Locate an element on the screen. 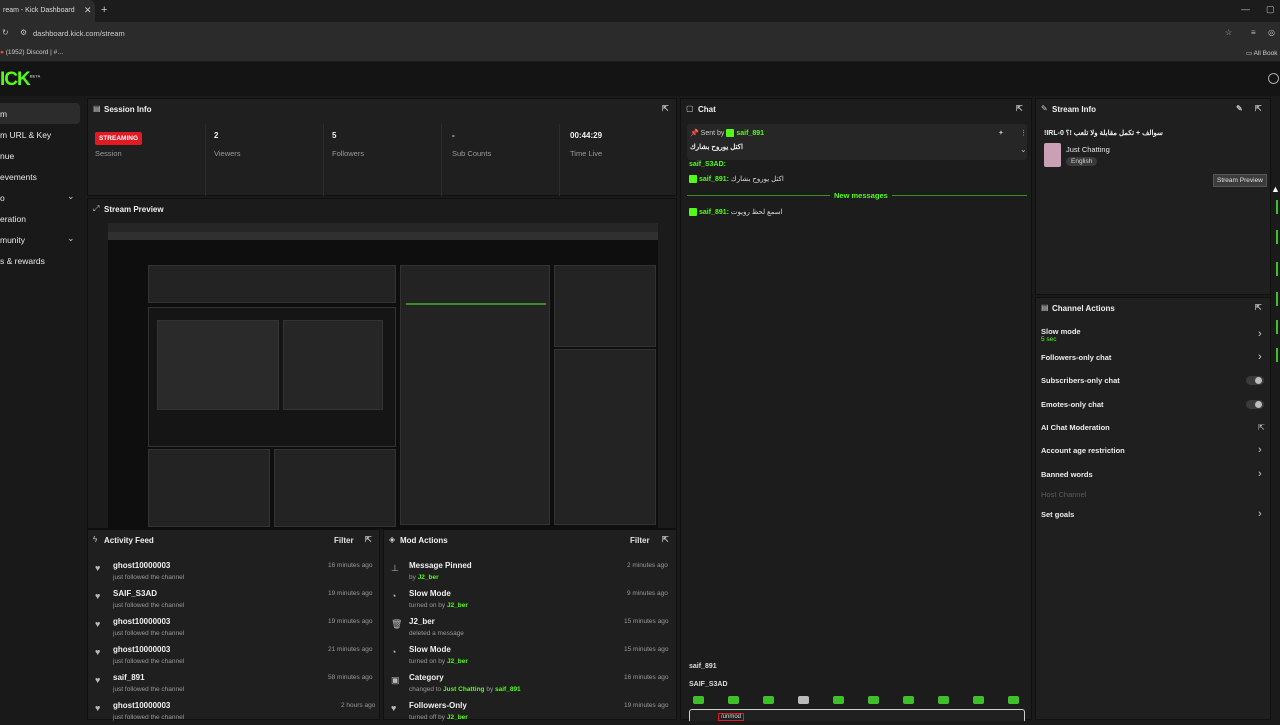 Image resolution: width=1280 pixels, height=725 pixels. new-tab-icon: + is located at coordinates (104, 10).